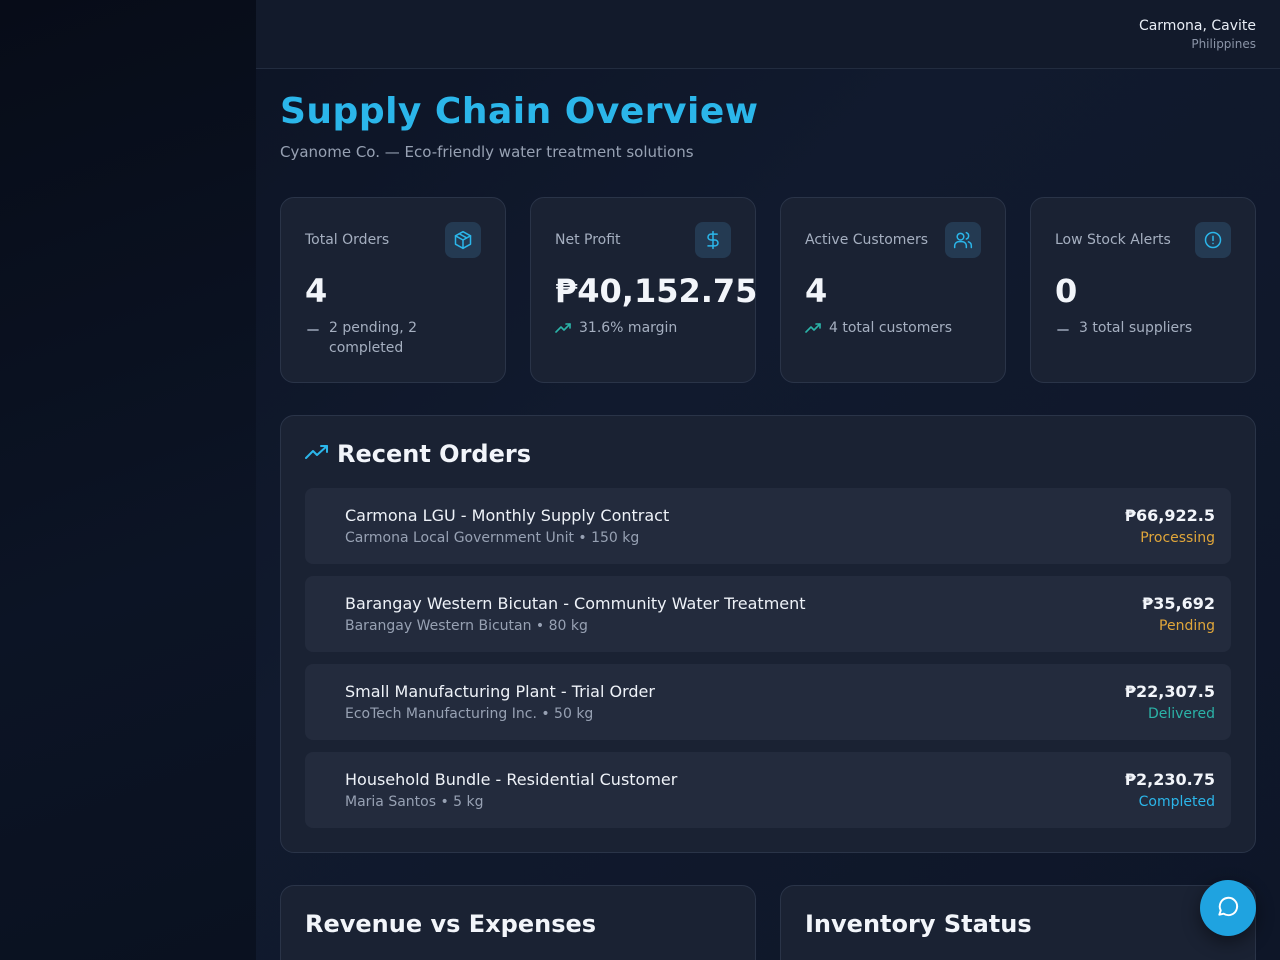 This screenshot has height=960, width=1280. Describe the element at coordinates (1136, 328) in the screenshot. I see `stat-footnote-text: 3 total suppliers` at that location.